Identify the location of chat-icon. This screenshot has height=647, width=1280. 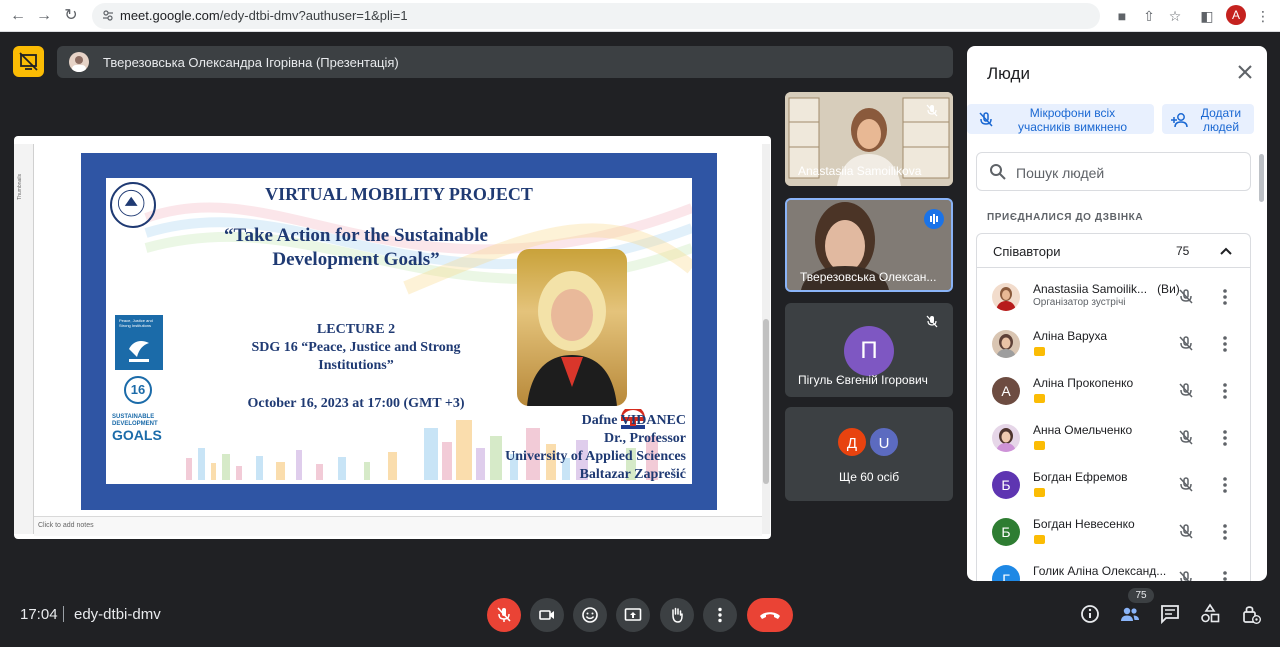
(1170, 614).